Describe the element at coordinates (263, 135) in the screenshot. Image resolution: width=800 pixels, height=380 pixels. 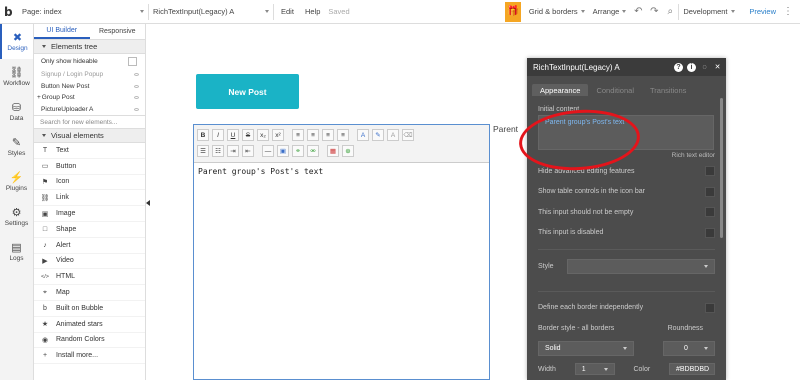
I see `subscript-icon: x₂` at that location.